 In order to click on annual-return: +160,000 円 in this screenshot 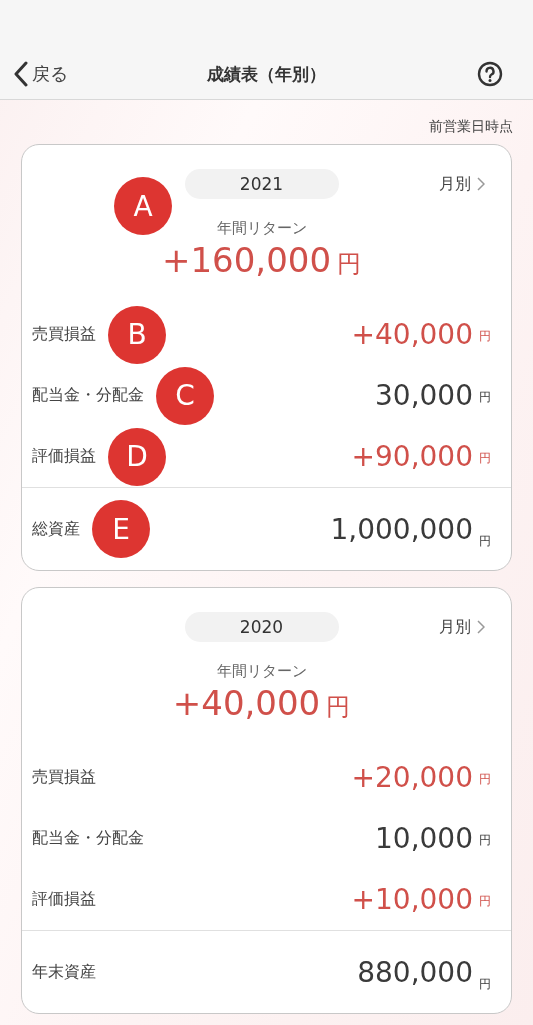, I will do `click(261, 260)`.